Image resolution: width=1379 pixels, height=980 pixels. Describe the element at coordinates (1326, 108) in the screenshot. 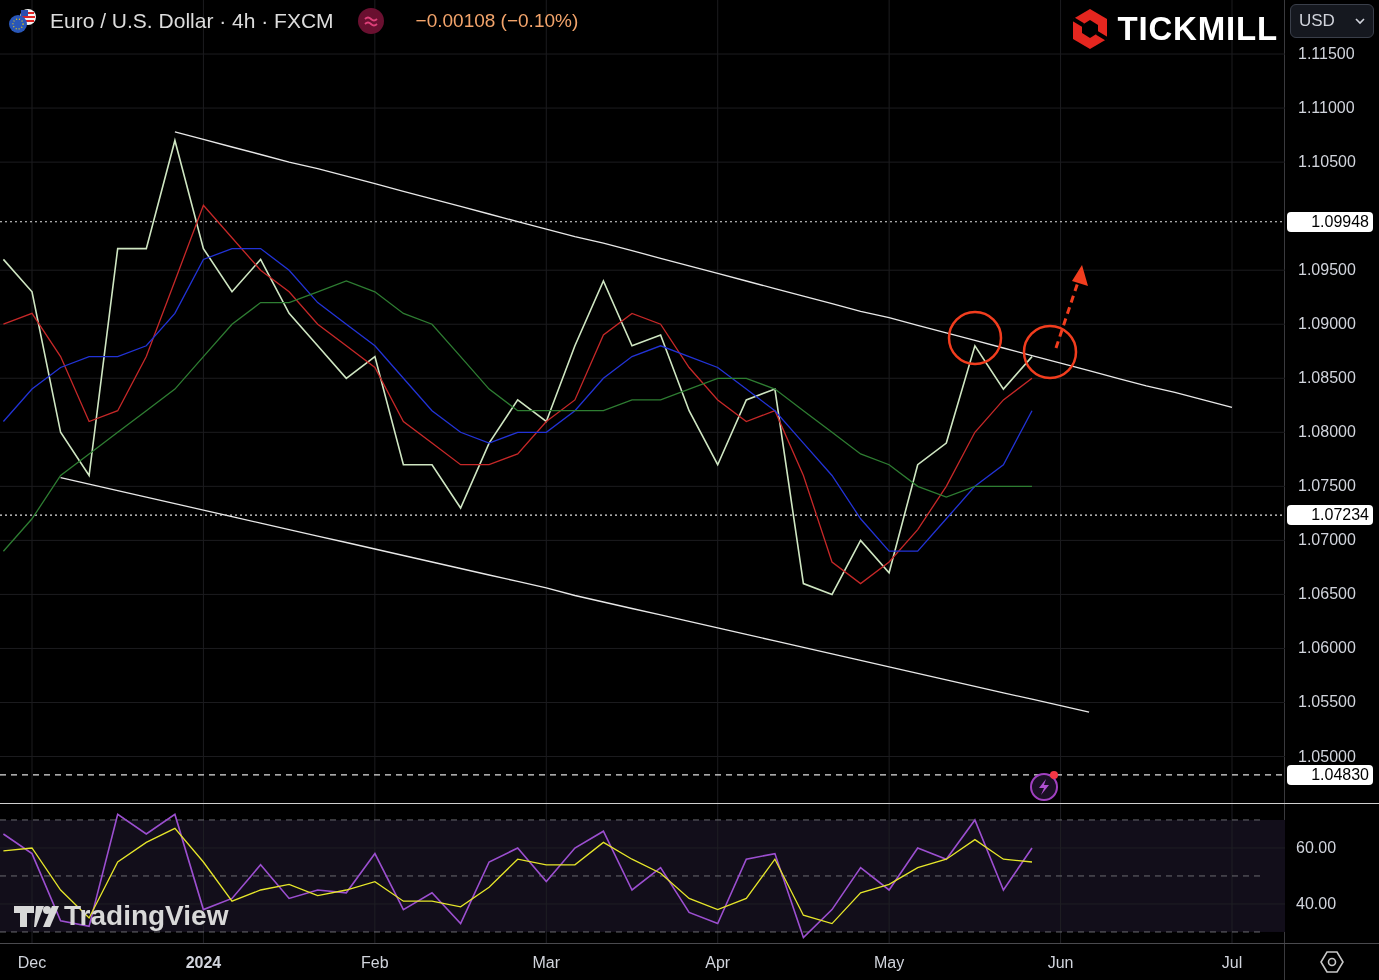

I see `price-axis-label: 1.11000` at that location.